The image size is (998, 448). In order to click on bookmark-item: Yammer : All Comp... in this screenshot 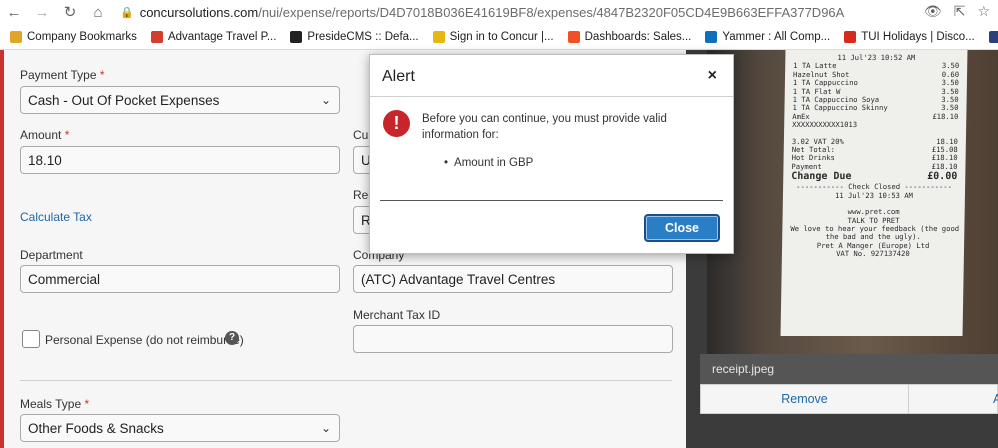, I will do `click(768, 36)`.